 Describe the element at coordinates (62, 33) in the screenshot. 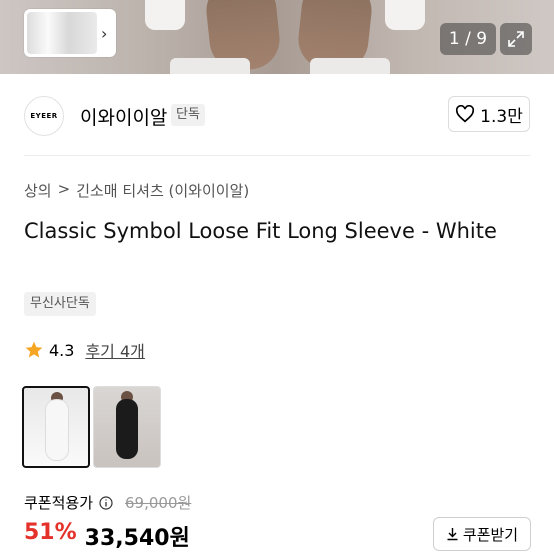

I see `gallery-thumbnail` at that location.